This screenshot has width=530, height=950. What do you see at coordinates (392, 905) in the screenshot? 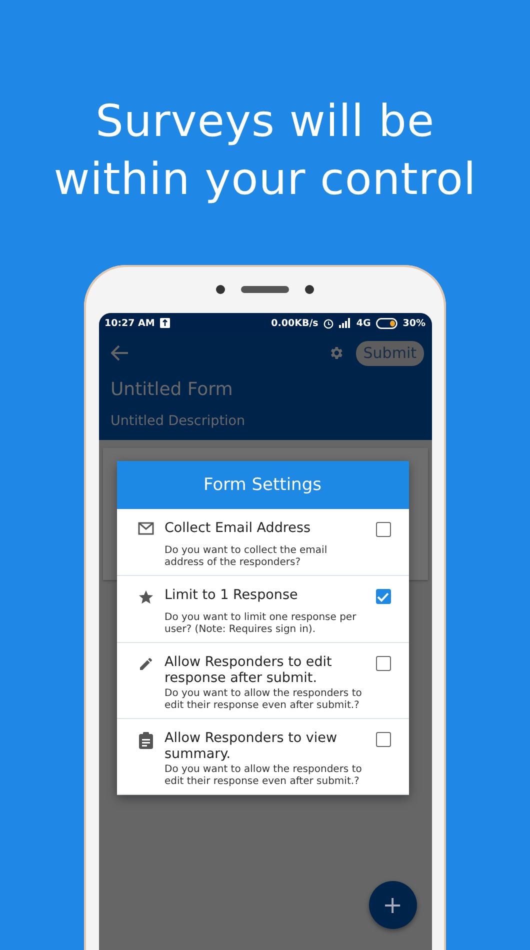
I see `add-button: +` at bounding box center [392, 905].